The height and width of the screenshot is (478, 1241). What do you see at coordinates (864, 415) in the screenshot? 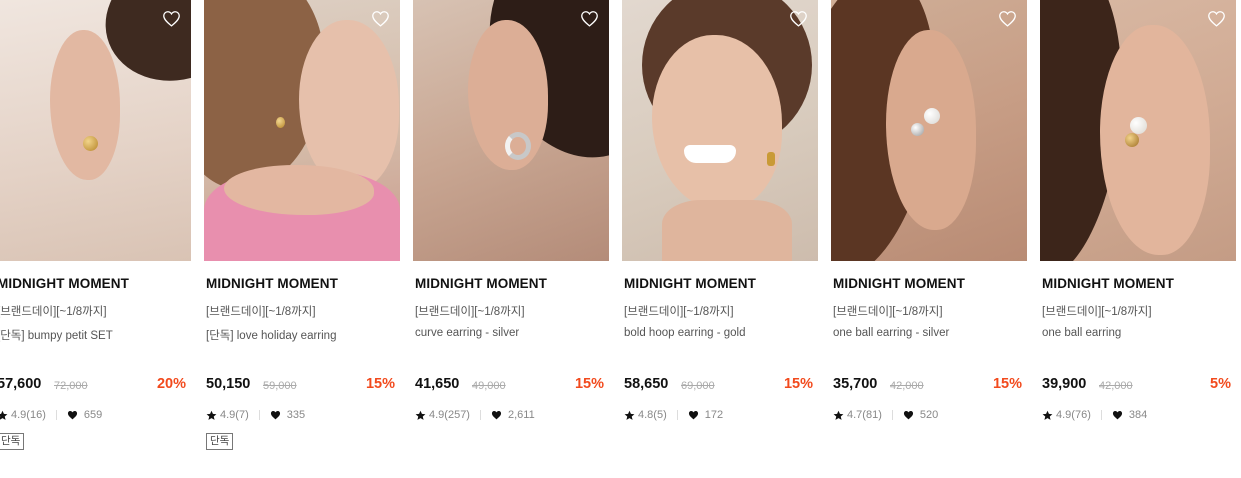
I see `rating-value: 4.7(81)` at bounding box center [864, 415].